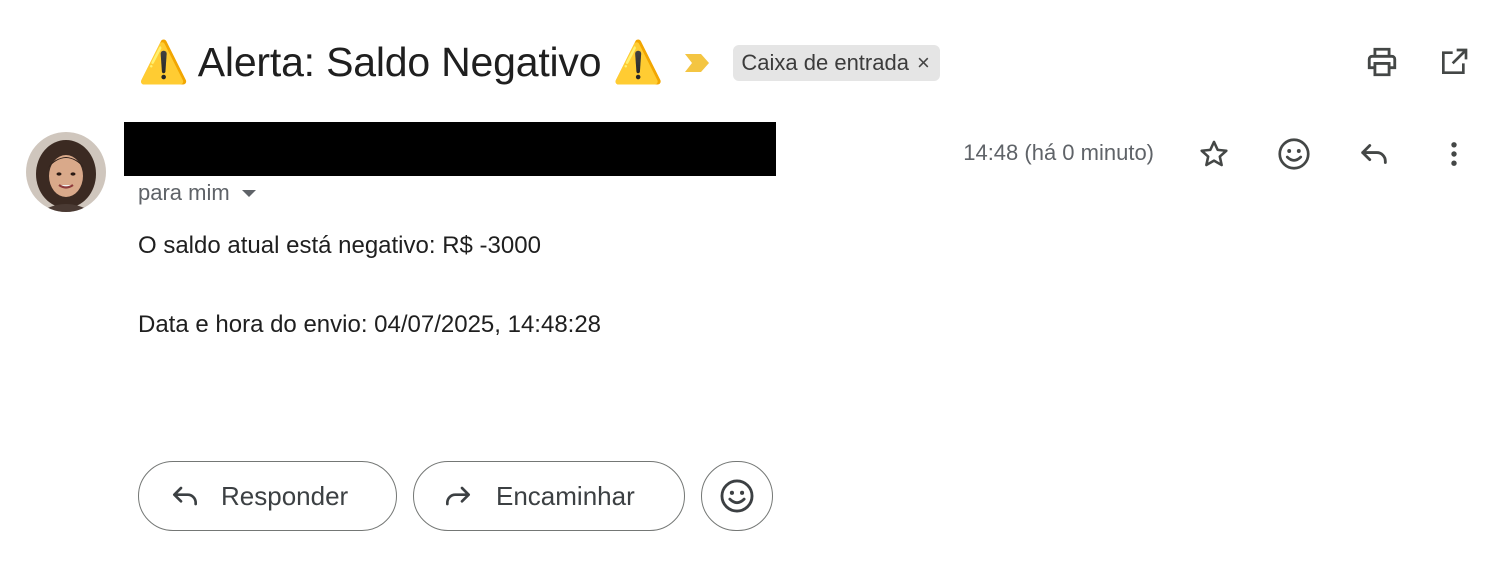 The image size is (1504, 574). Describe the element at coordinates (1058, 152) in the screenshot. I see `message-timestamp: 14:48 (há 0 minuto)` at that location.